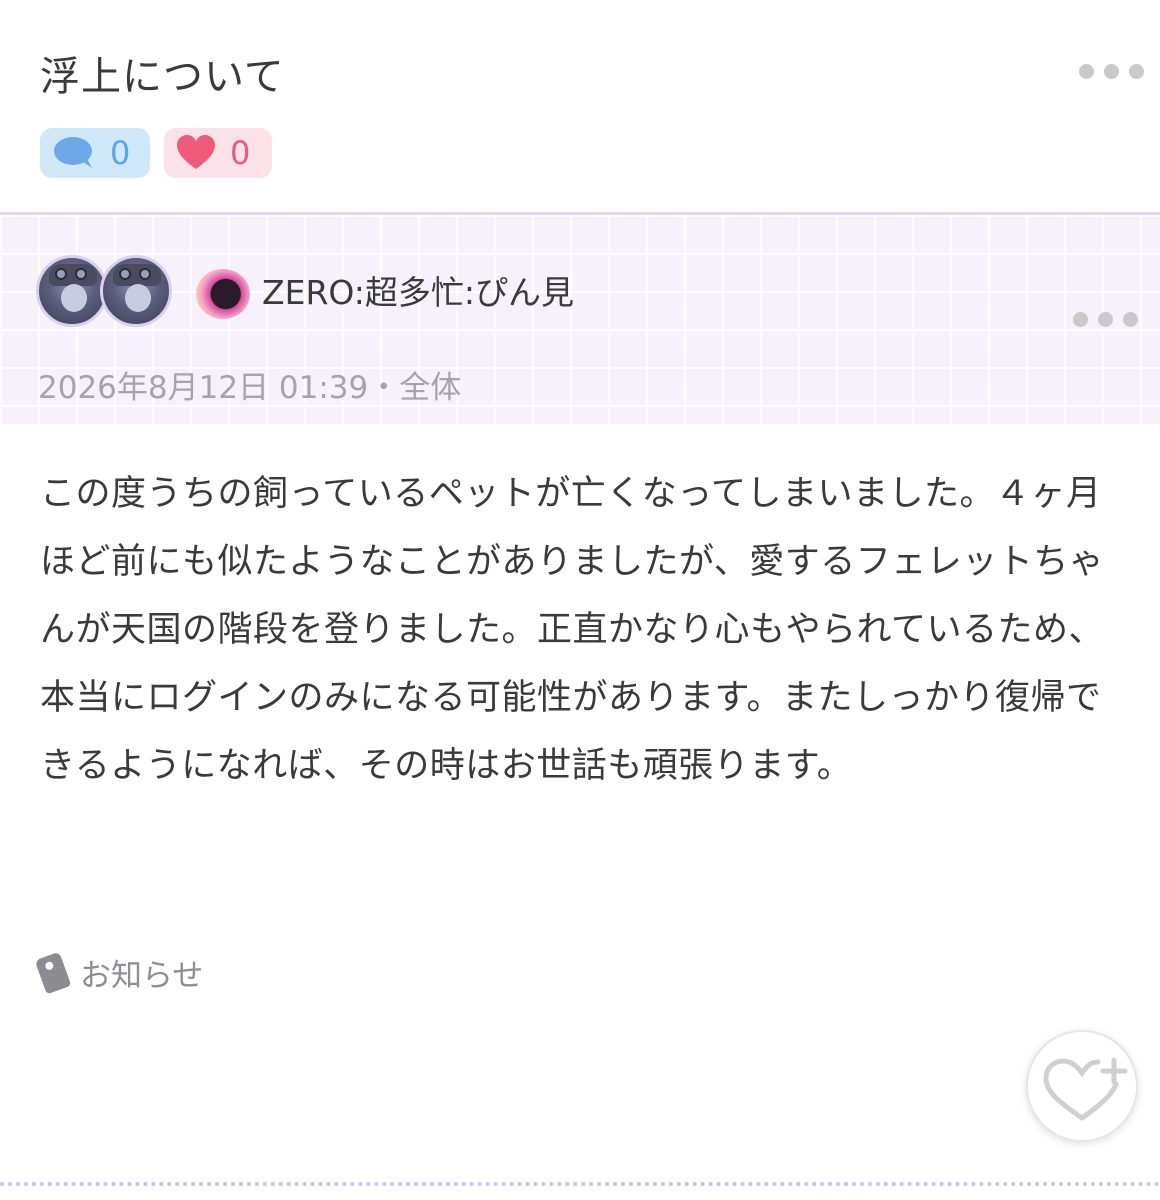  What do you see at coordinates (418, 290) in the screenshot?
I see `author-name: ZERO:超多忙:ぴん見` at bounding box center [418, 290].